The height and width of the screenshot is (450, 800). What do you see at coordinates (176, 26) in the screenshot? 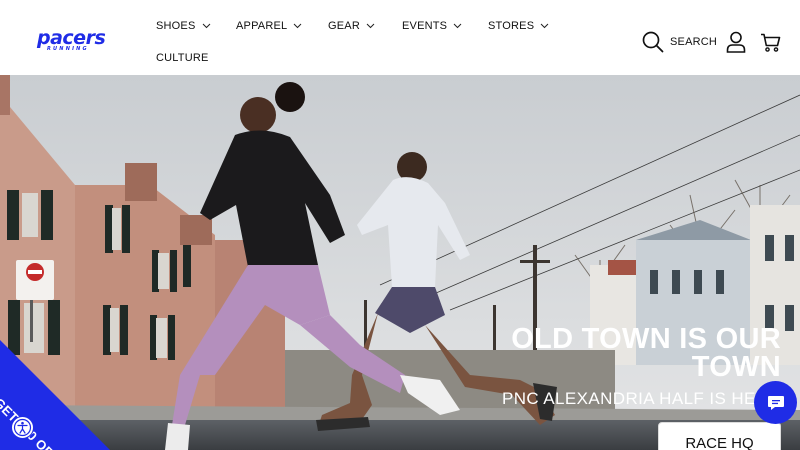
I see `nav-item-label: SHOES` at bounding box center [176, 26].